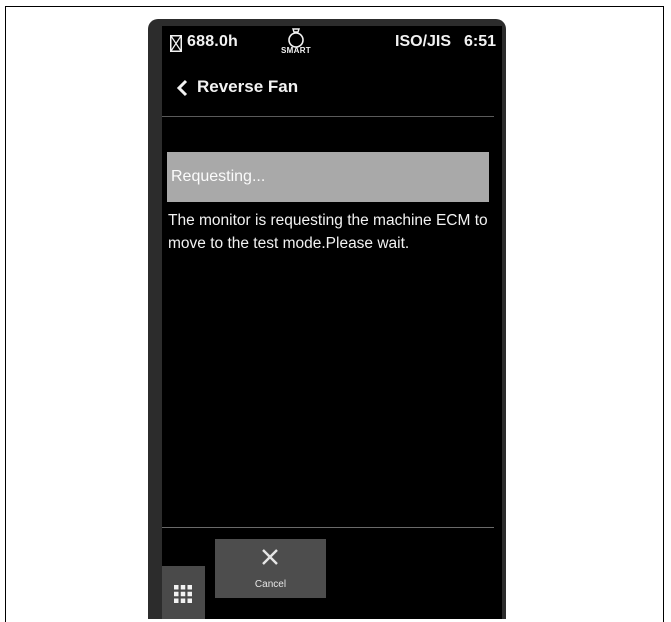 Image resolution: width=671 pixels, height=622 pixels. What do you see at coordinates (423, 41) in the screenshot?
I see `standard-indicator: ISO/JIS` at bounding box center [423, 41].